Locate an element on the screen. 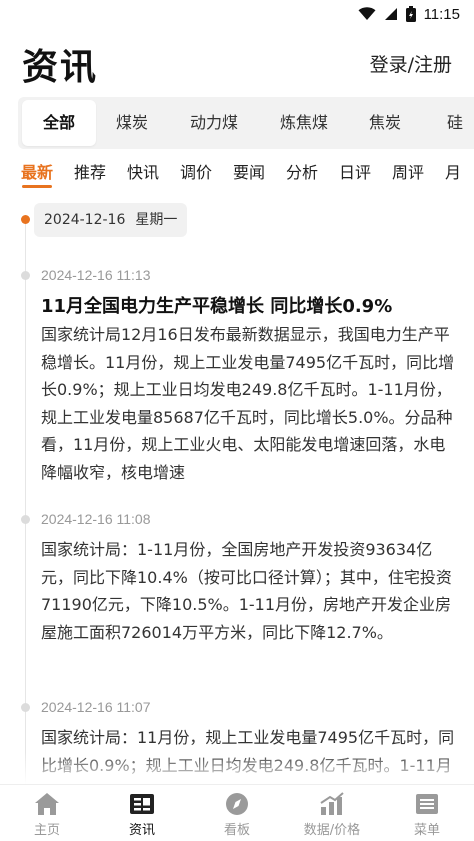 The height and width of the screenshot is (841, 474). active-tab-indicator is located at coordinates (37, 186).